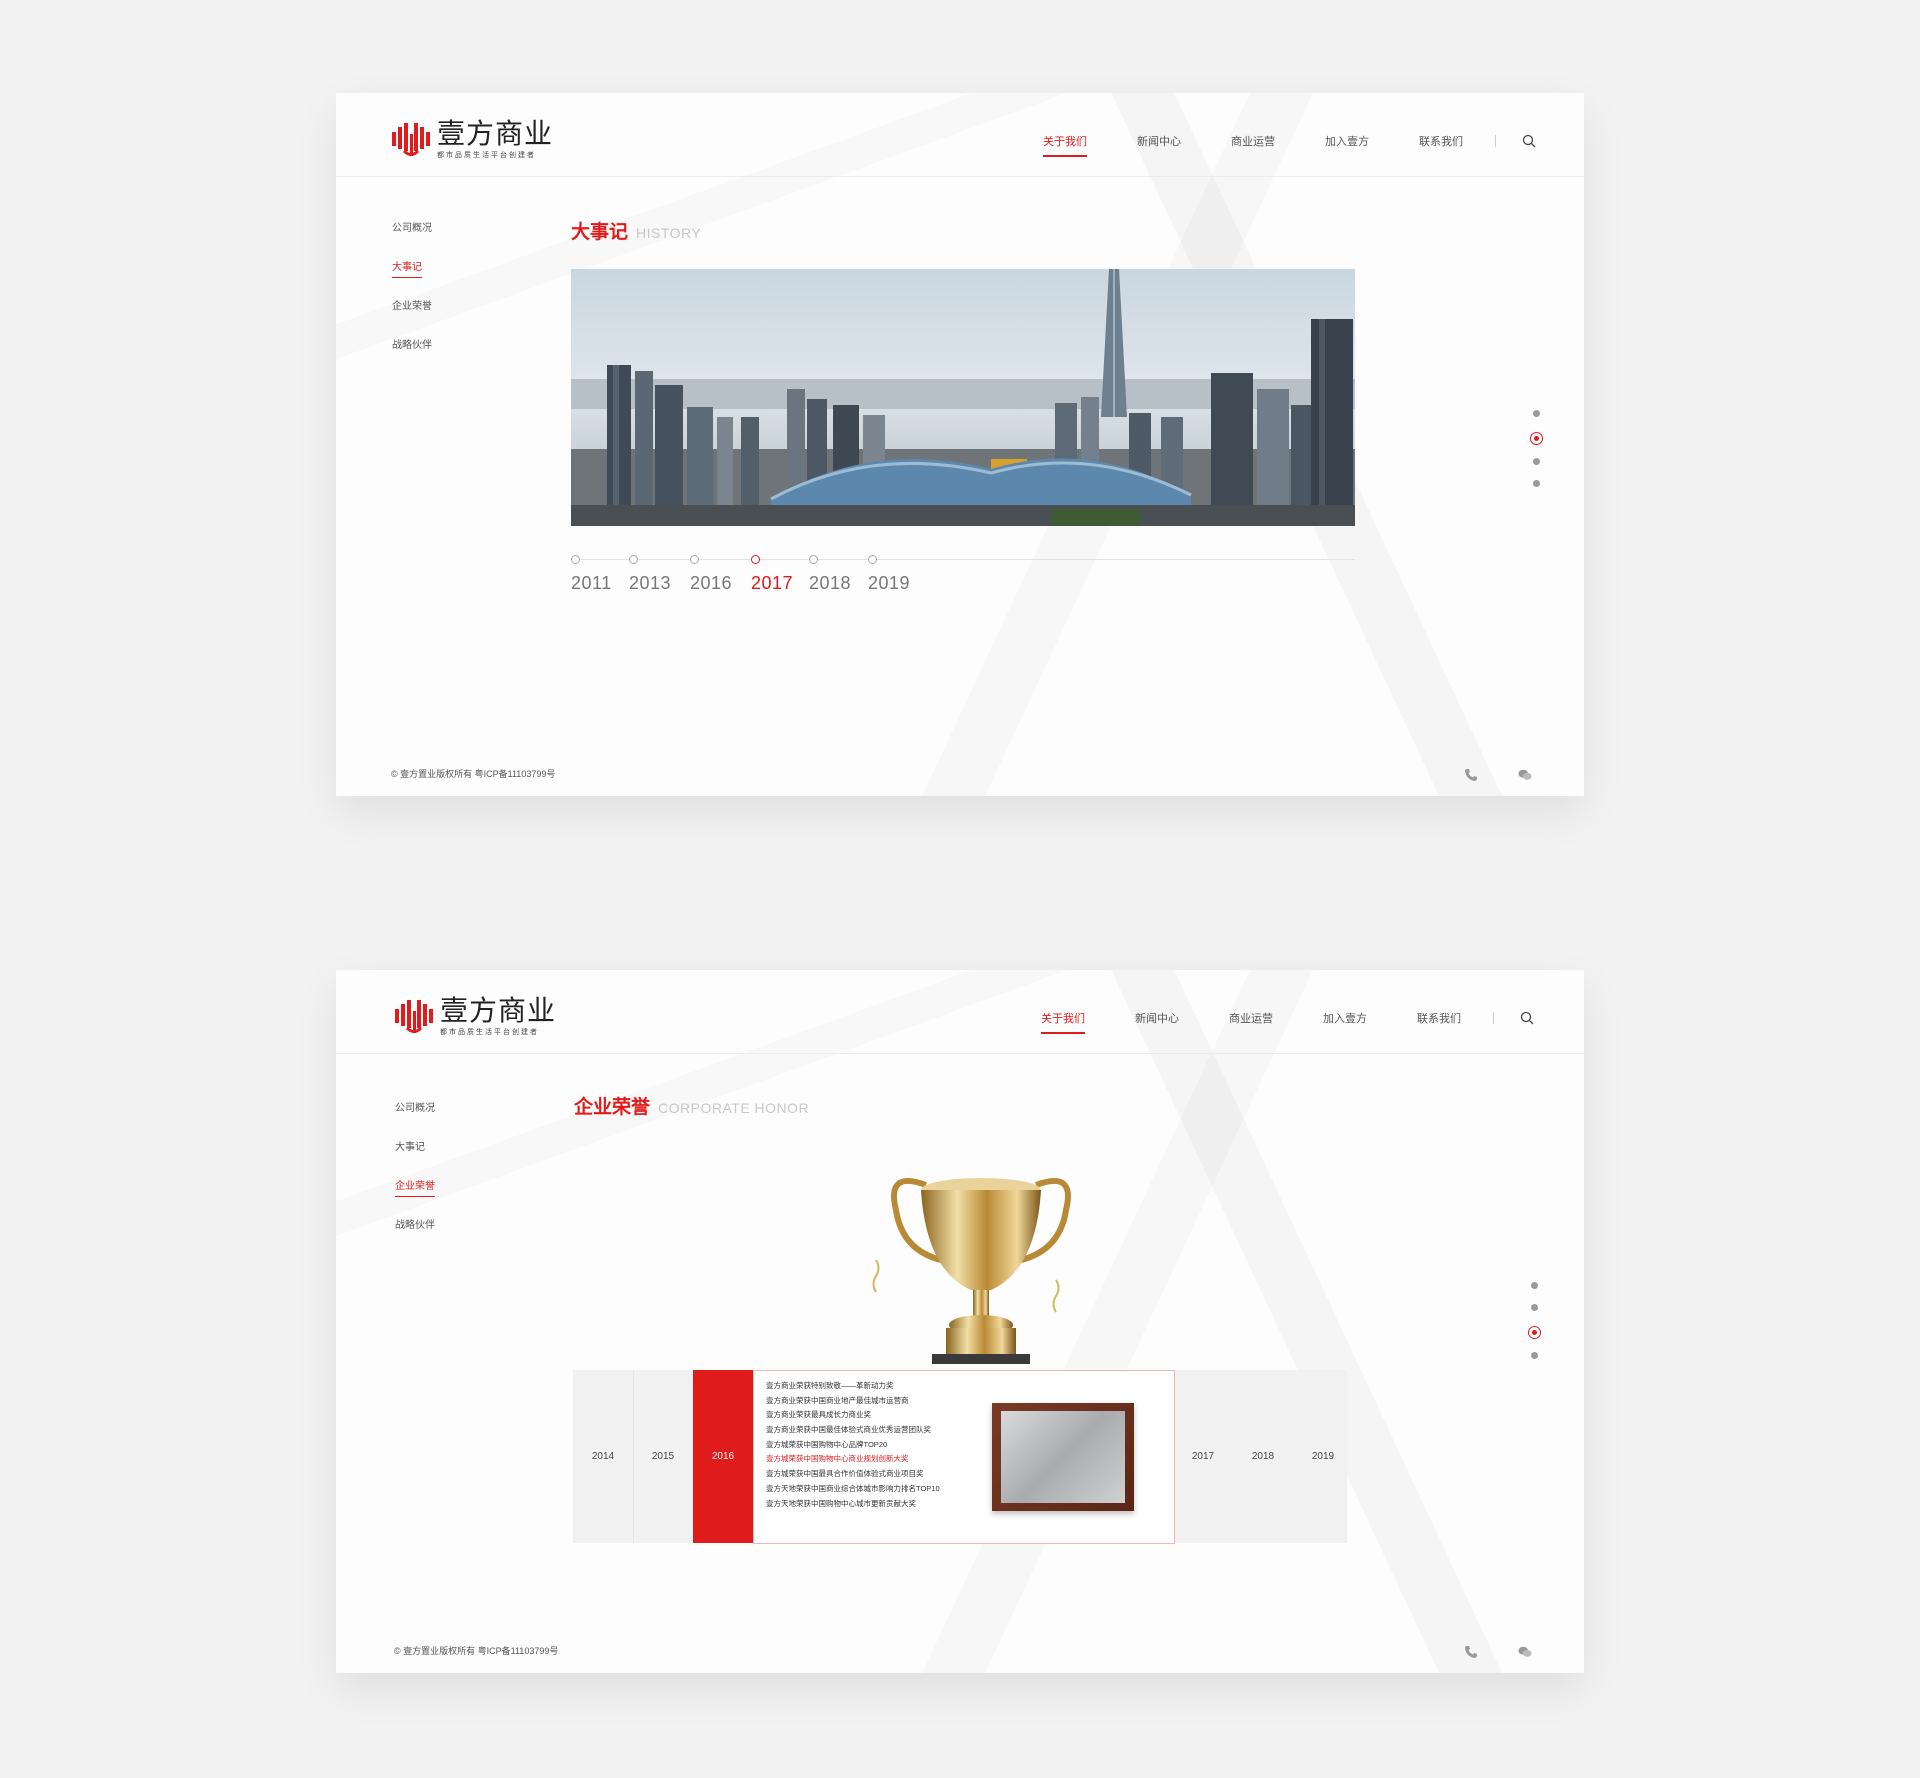 This screenshot has height=1778, width=1920. I want to click on timeline-year-active: 2017, so click(781, 574).